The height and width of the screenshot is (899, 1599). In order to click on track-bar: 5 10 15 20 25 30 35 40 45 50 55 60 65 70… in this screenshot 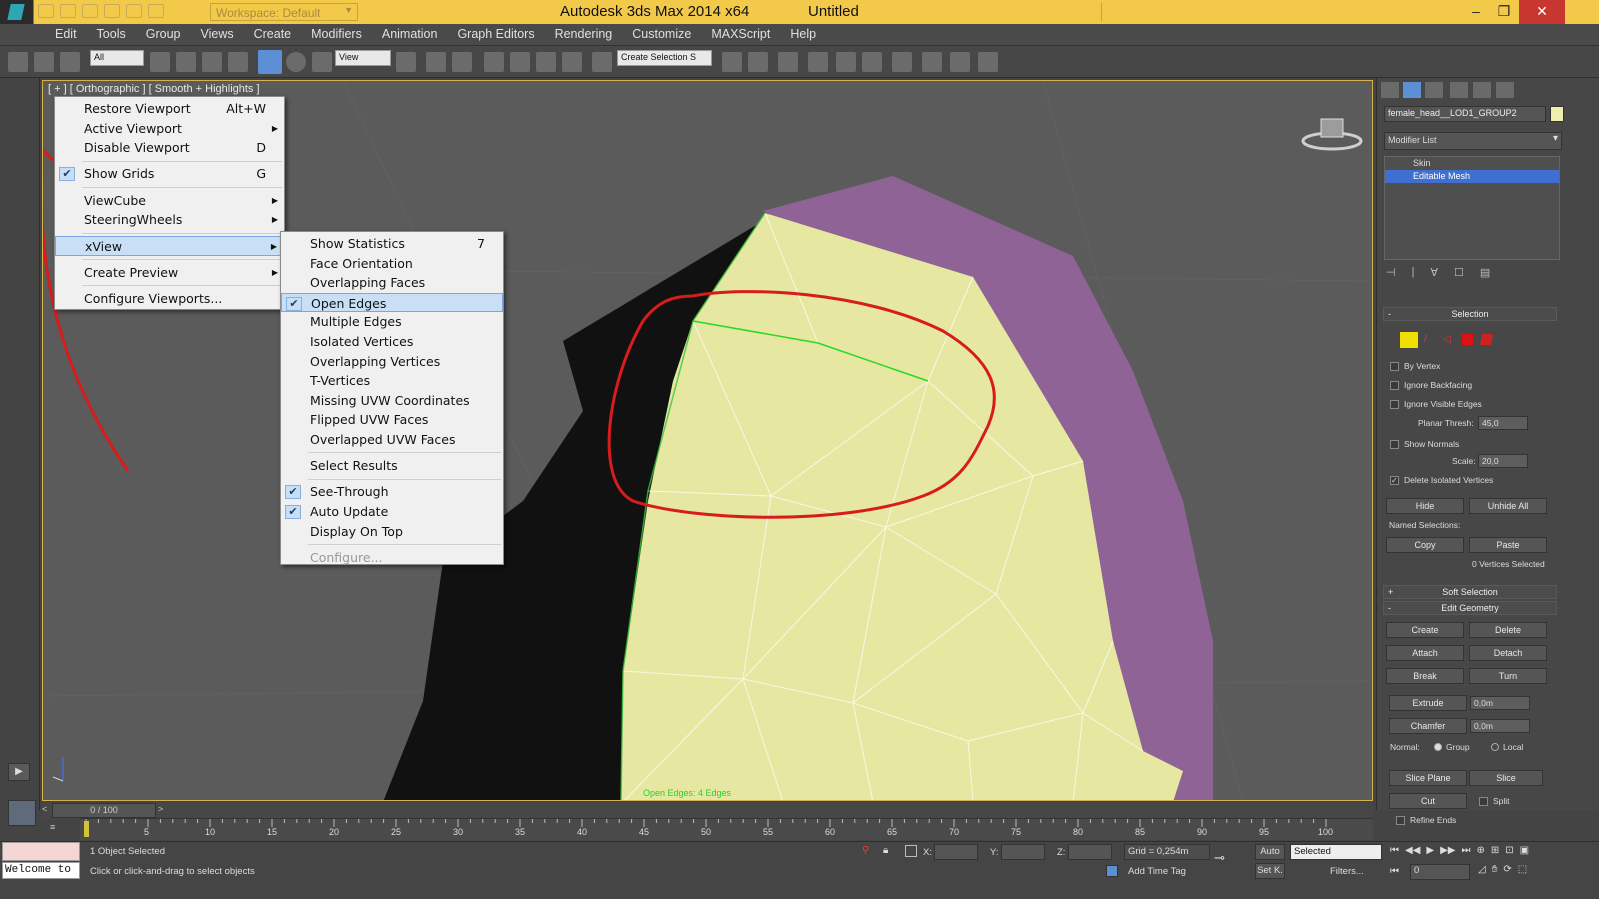, I will do `click(726, 829)`.